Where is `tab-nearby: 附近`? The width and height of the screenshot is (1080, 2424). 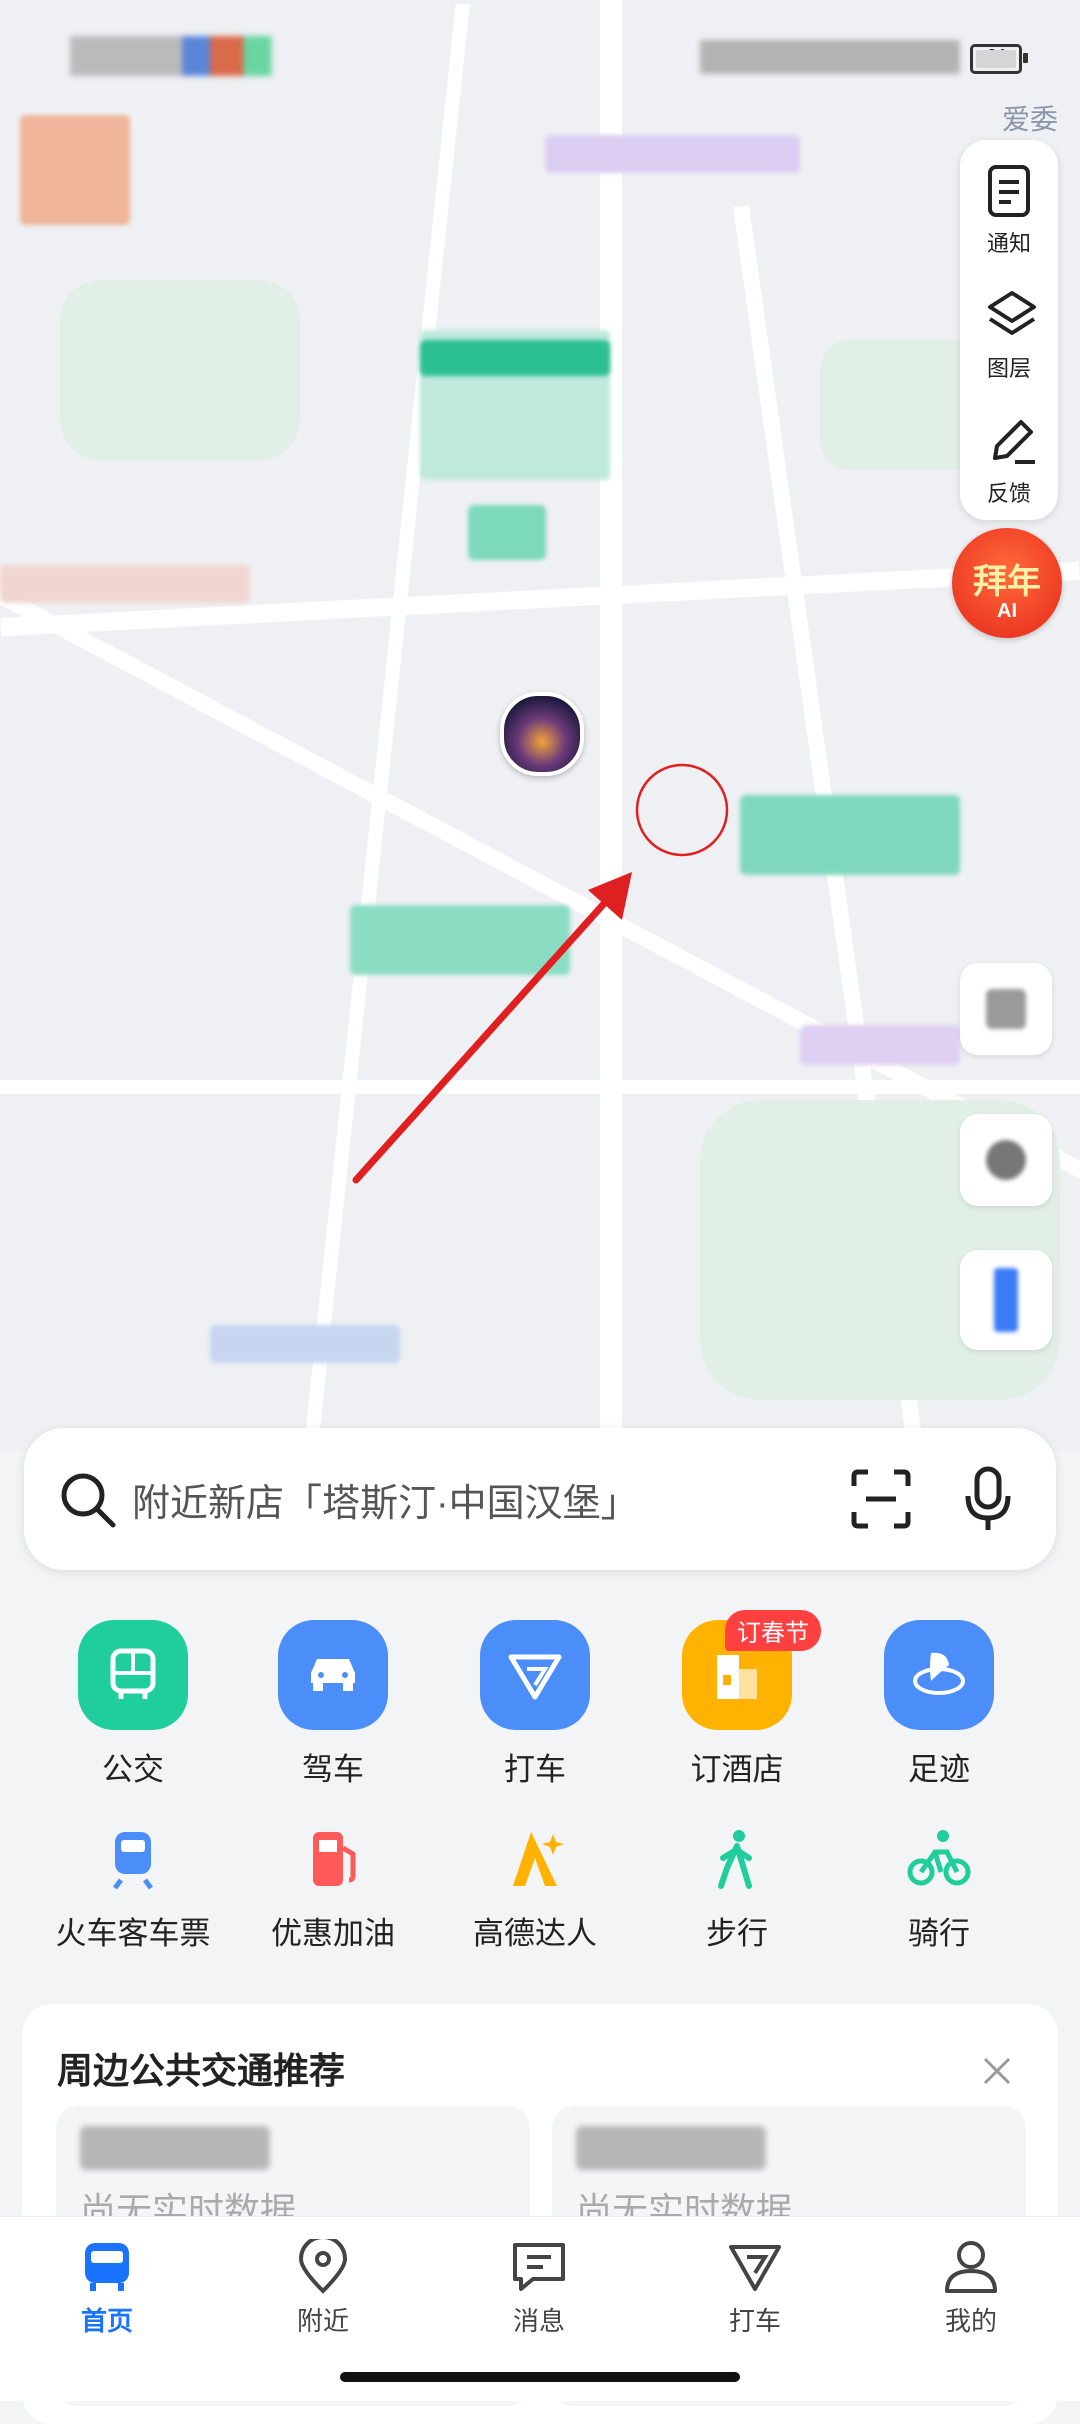 tab-nearby: 附近 is located at coordinates (323, 2288).